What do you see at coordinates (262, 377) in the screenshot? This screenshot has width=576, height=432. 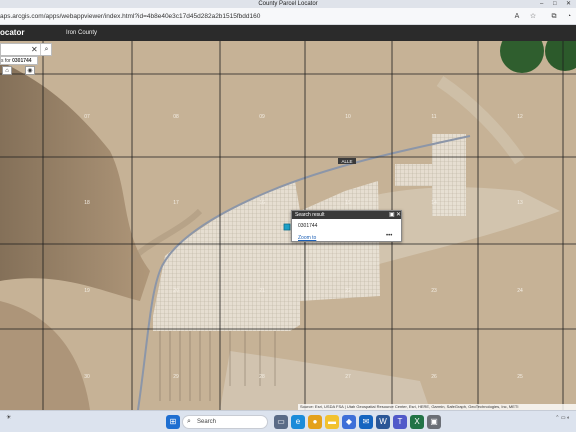 I see `section-label: 28` at bounding box center [262, 377].